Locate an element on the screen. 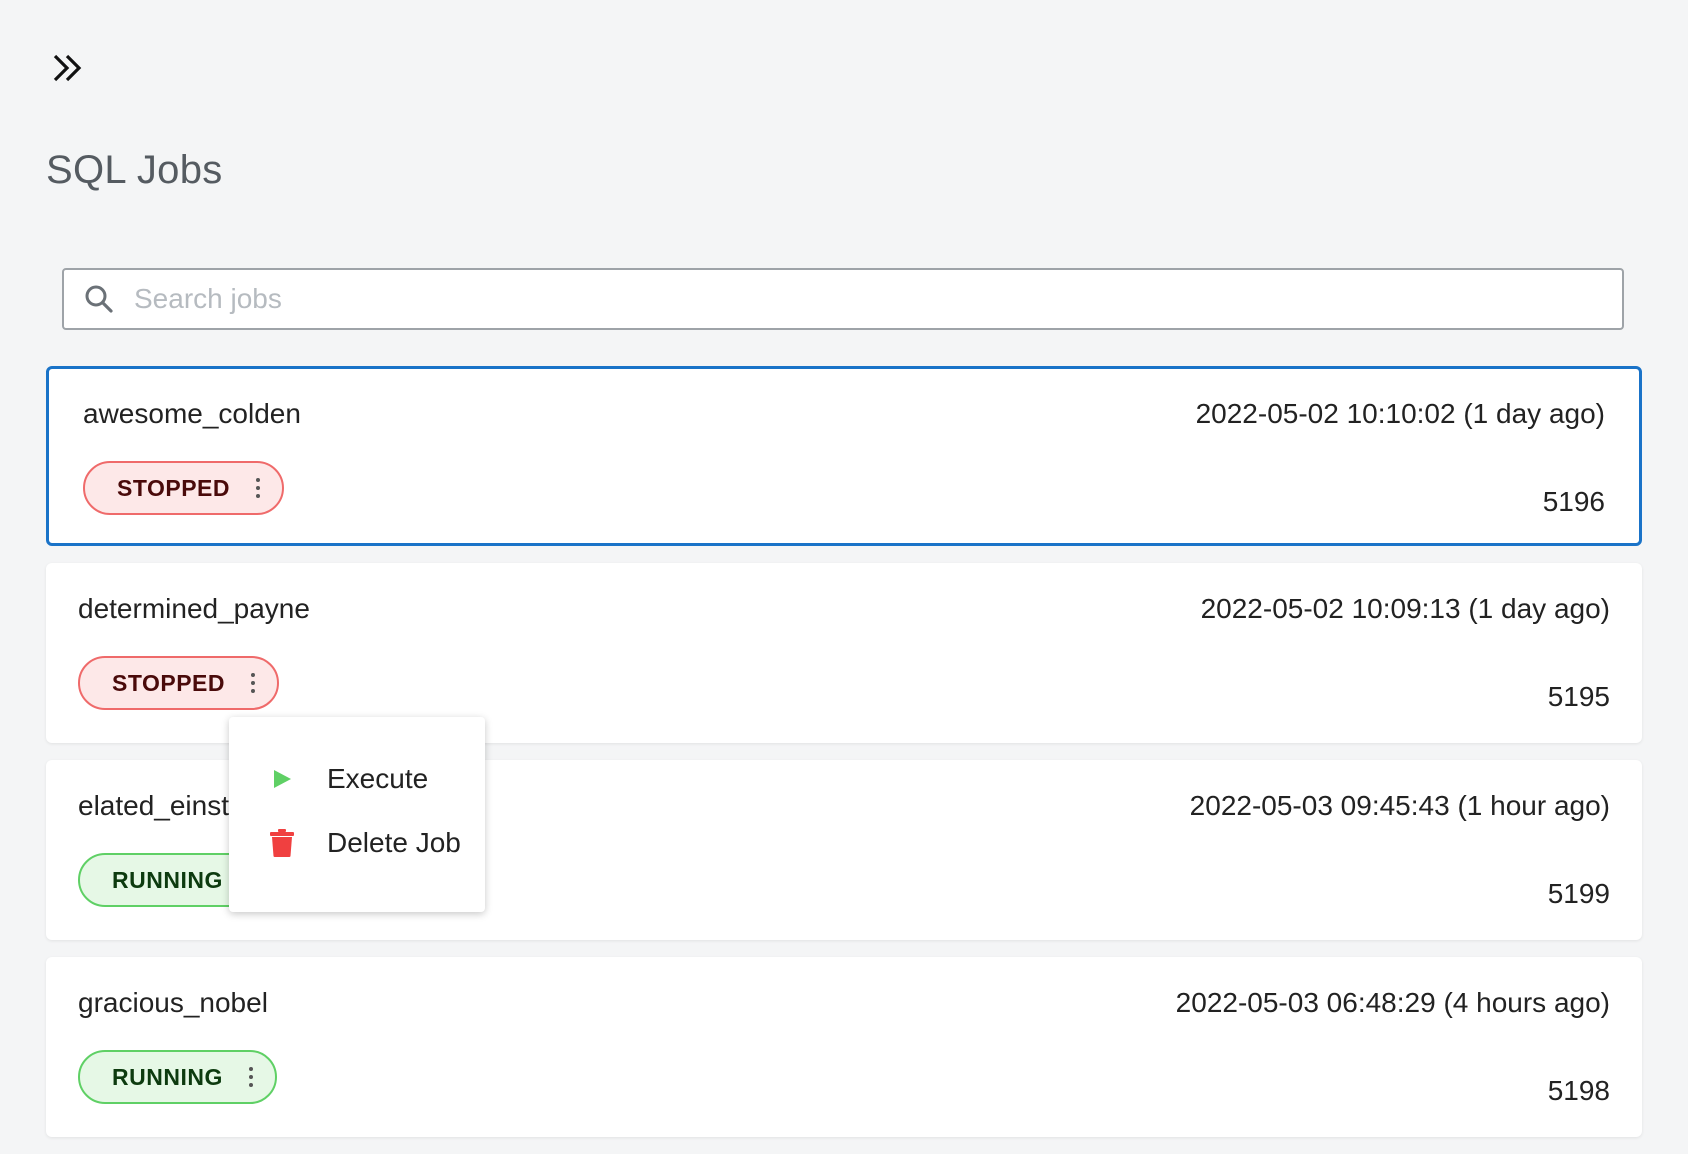 The width and height of the screenshot is (1688, 1154). expand-sidebar-button is located at coordinates (68, 68).